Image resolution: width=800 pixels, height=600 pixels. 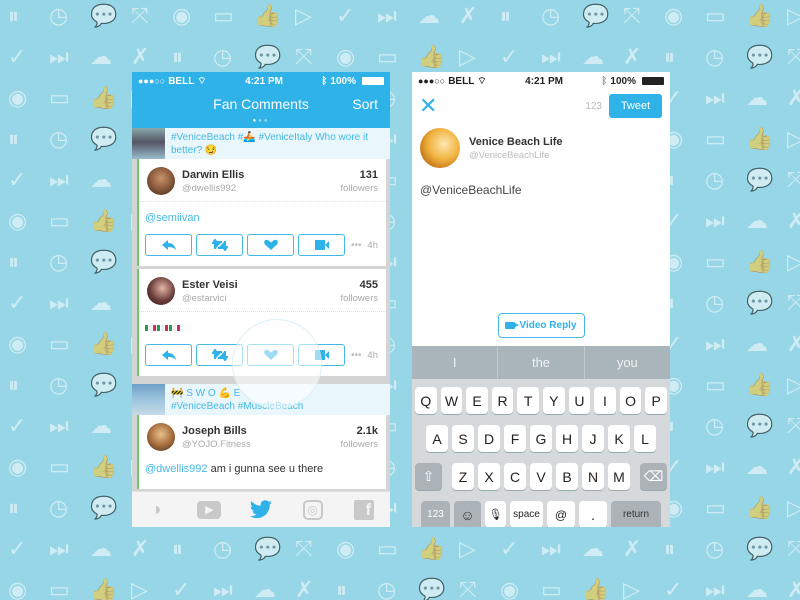 I want to click on key-z: Z, so click(x=463, y=476).